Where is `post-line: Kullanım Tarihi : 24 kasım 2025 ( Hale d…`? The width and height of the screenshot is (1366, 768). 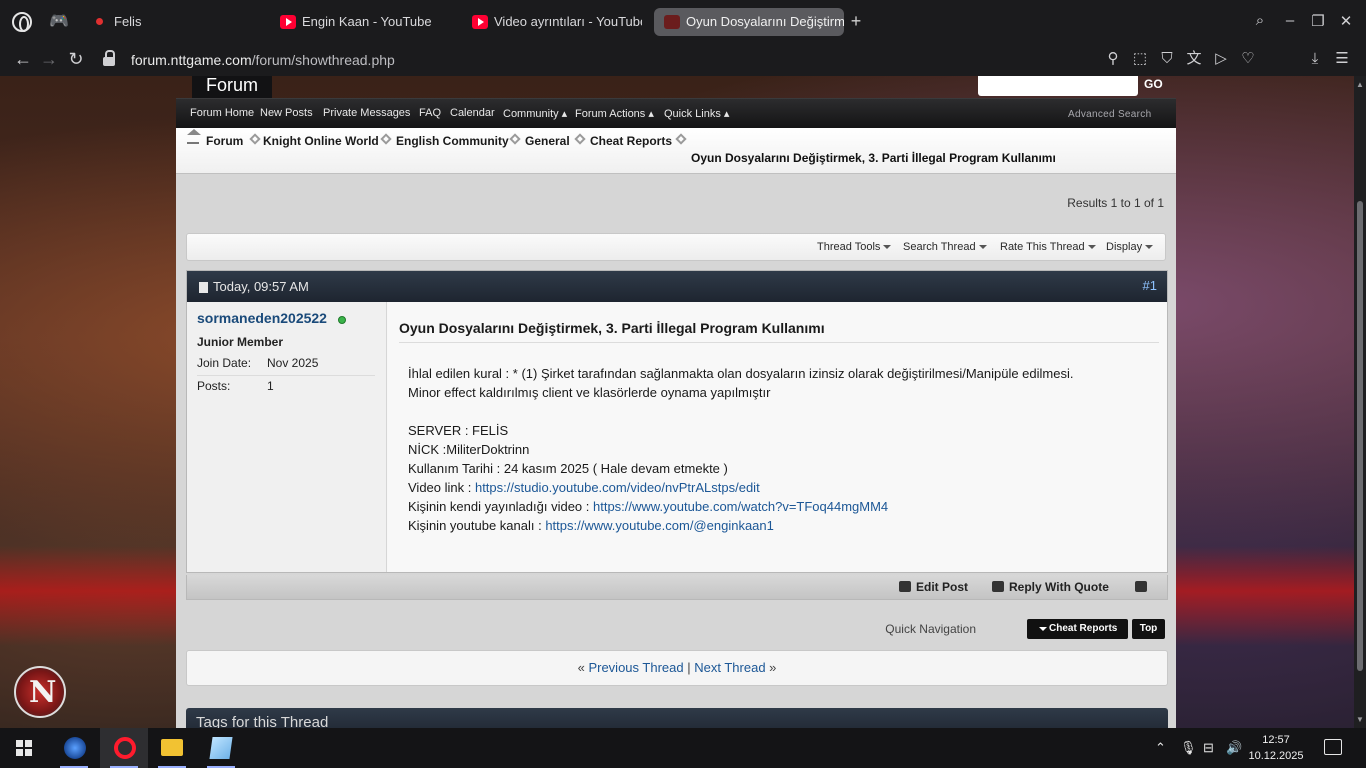 post-line: Kullanım Tarihi : 24 kasım 2025 ( Hale d… is located at coordinates (568, 468).